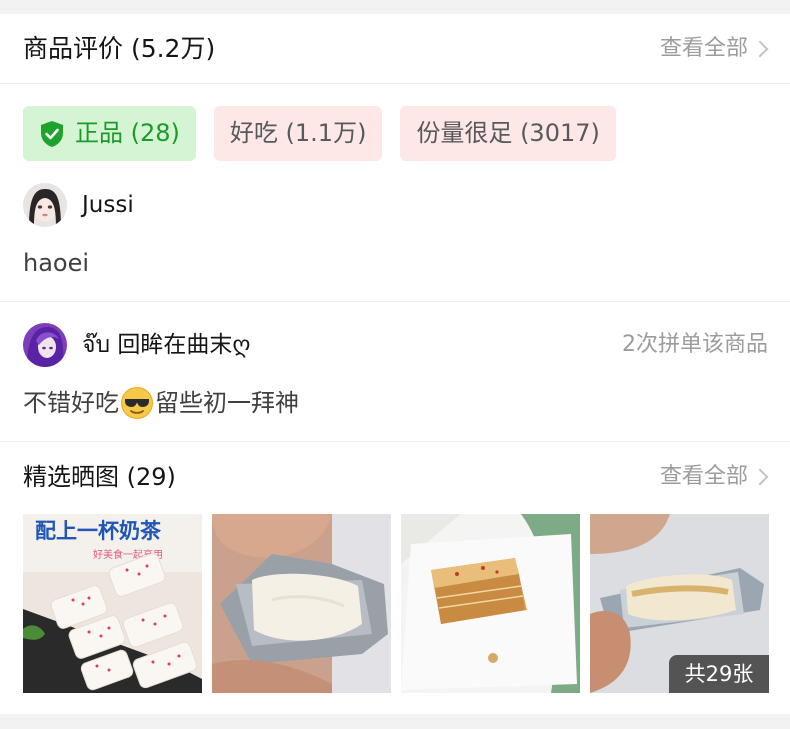  Describe the element at coordinates (108, 205) in the screenshot. I see `reviewer-name: Jussi` at that location.